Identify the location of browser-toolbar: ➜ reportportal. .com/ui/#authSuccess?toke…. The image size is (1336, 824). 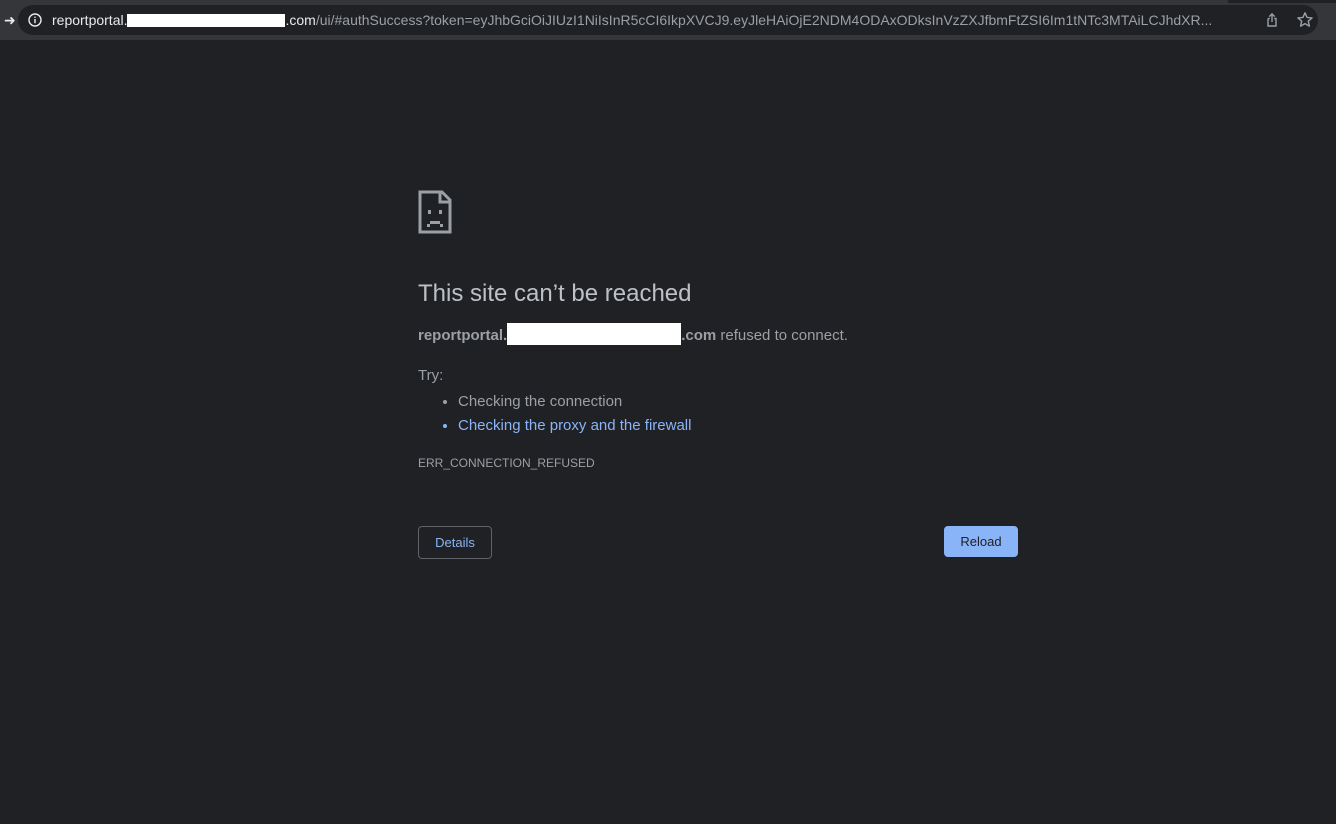
(668, 20).